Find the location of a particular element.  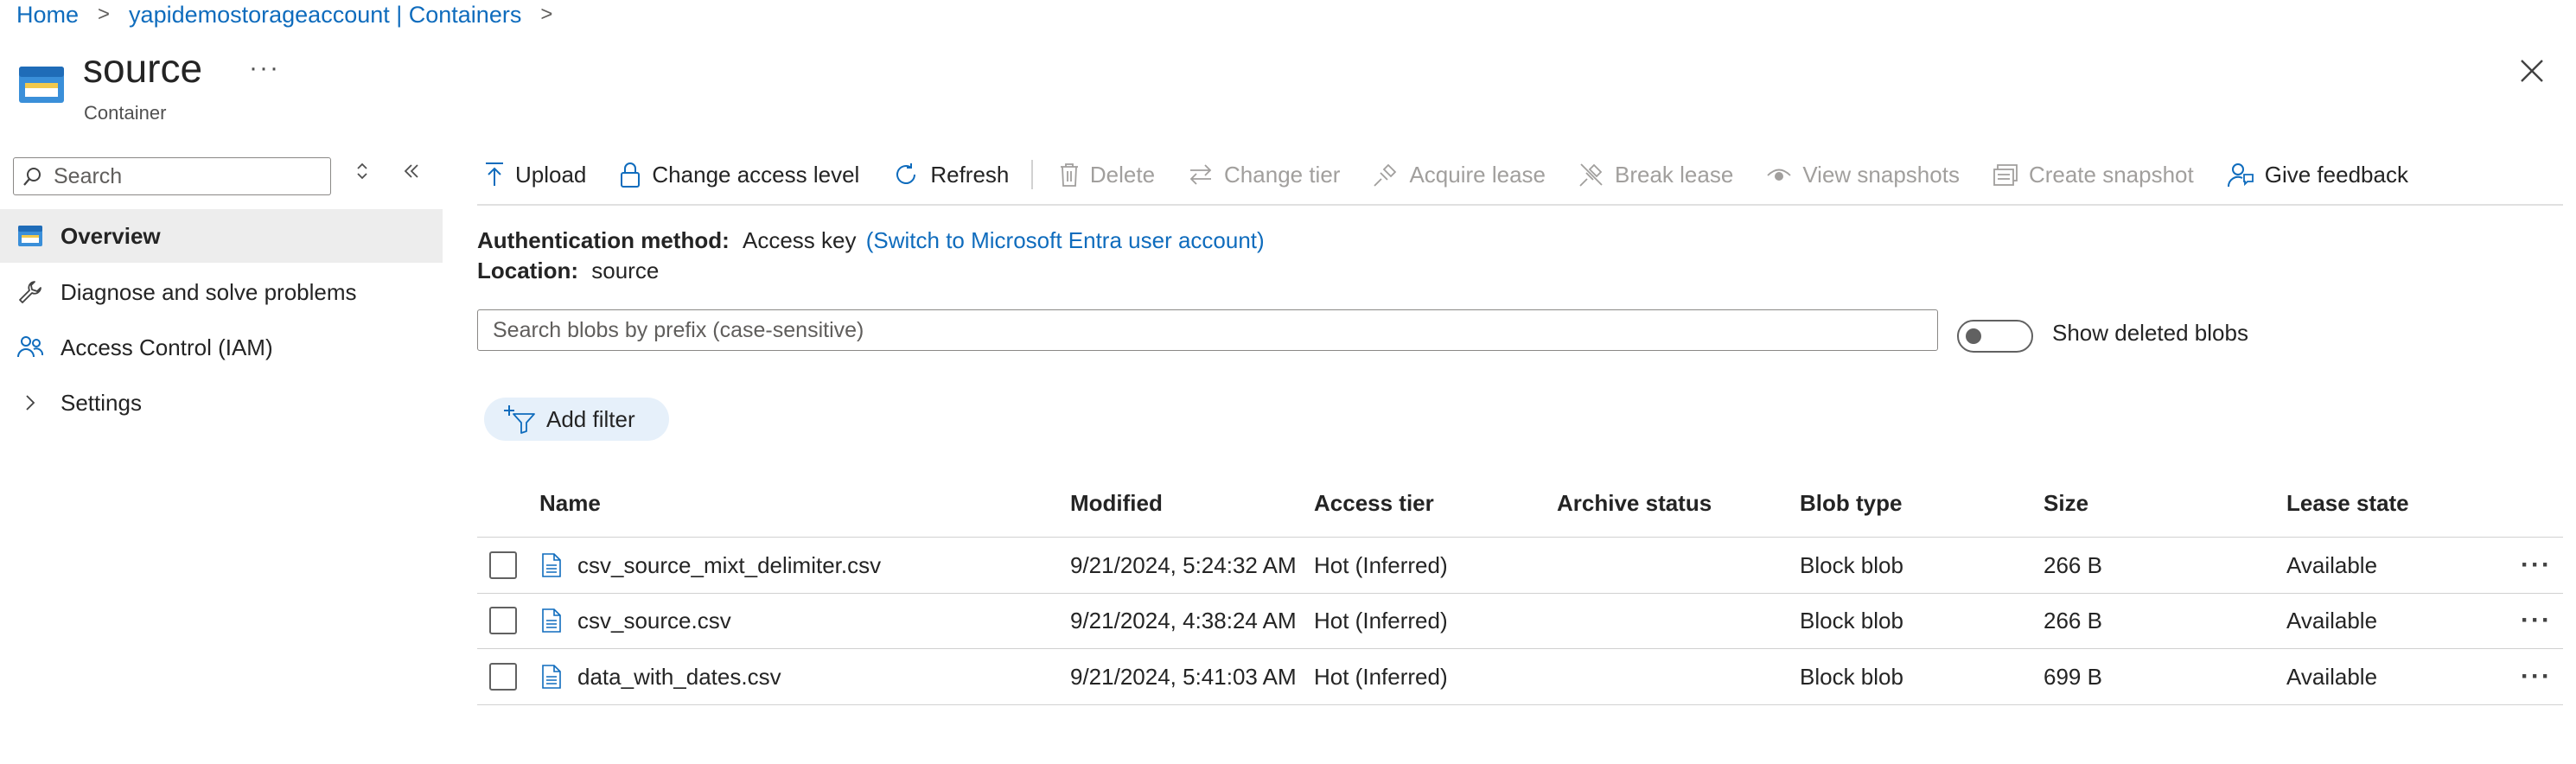

sidebar-item-overview: Overview is located at coordinates (221, 236).